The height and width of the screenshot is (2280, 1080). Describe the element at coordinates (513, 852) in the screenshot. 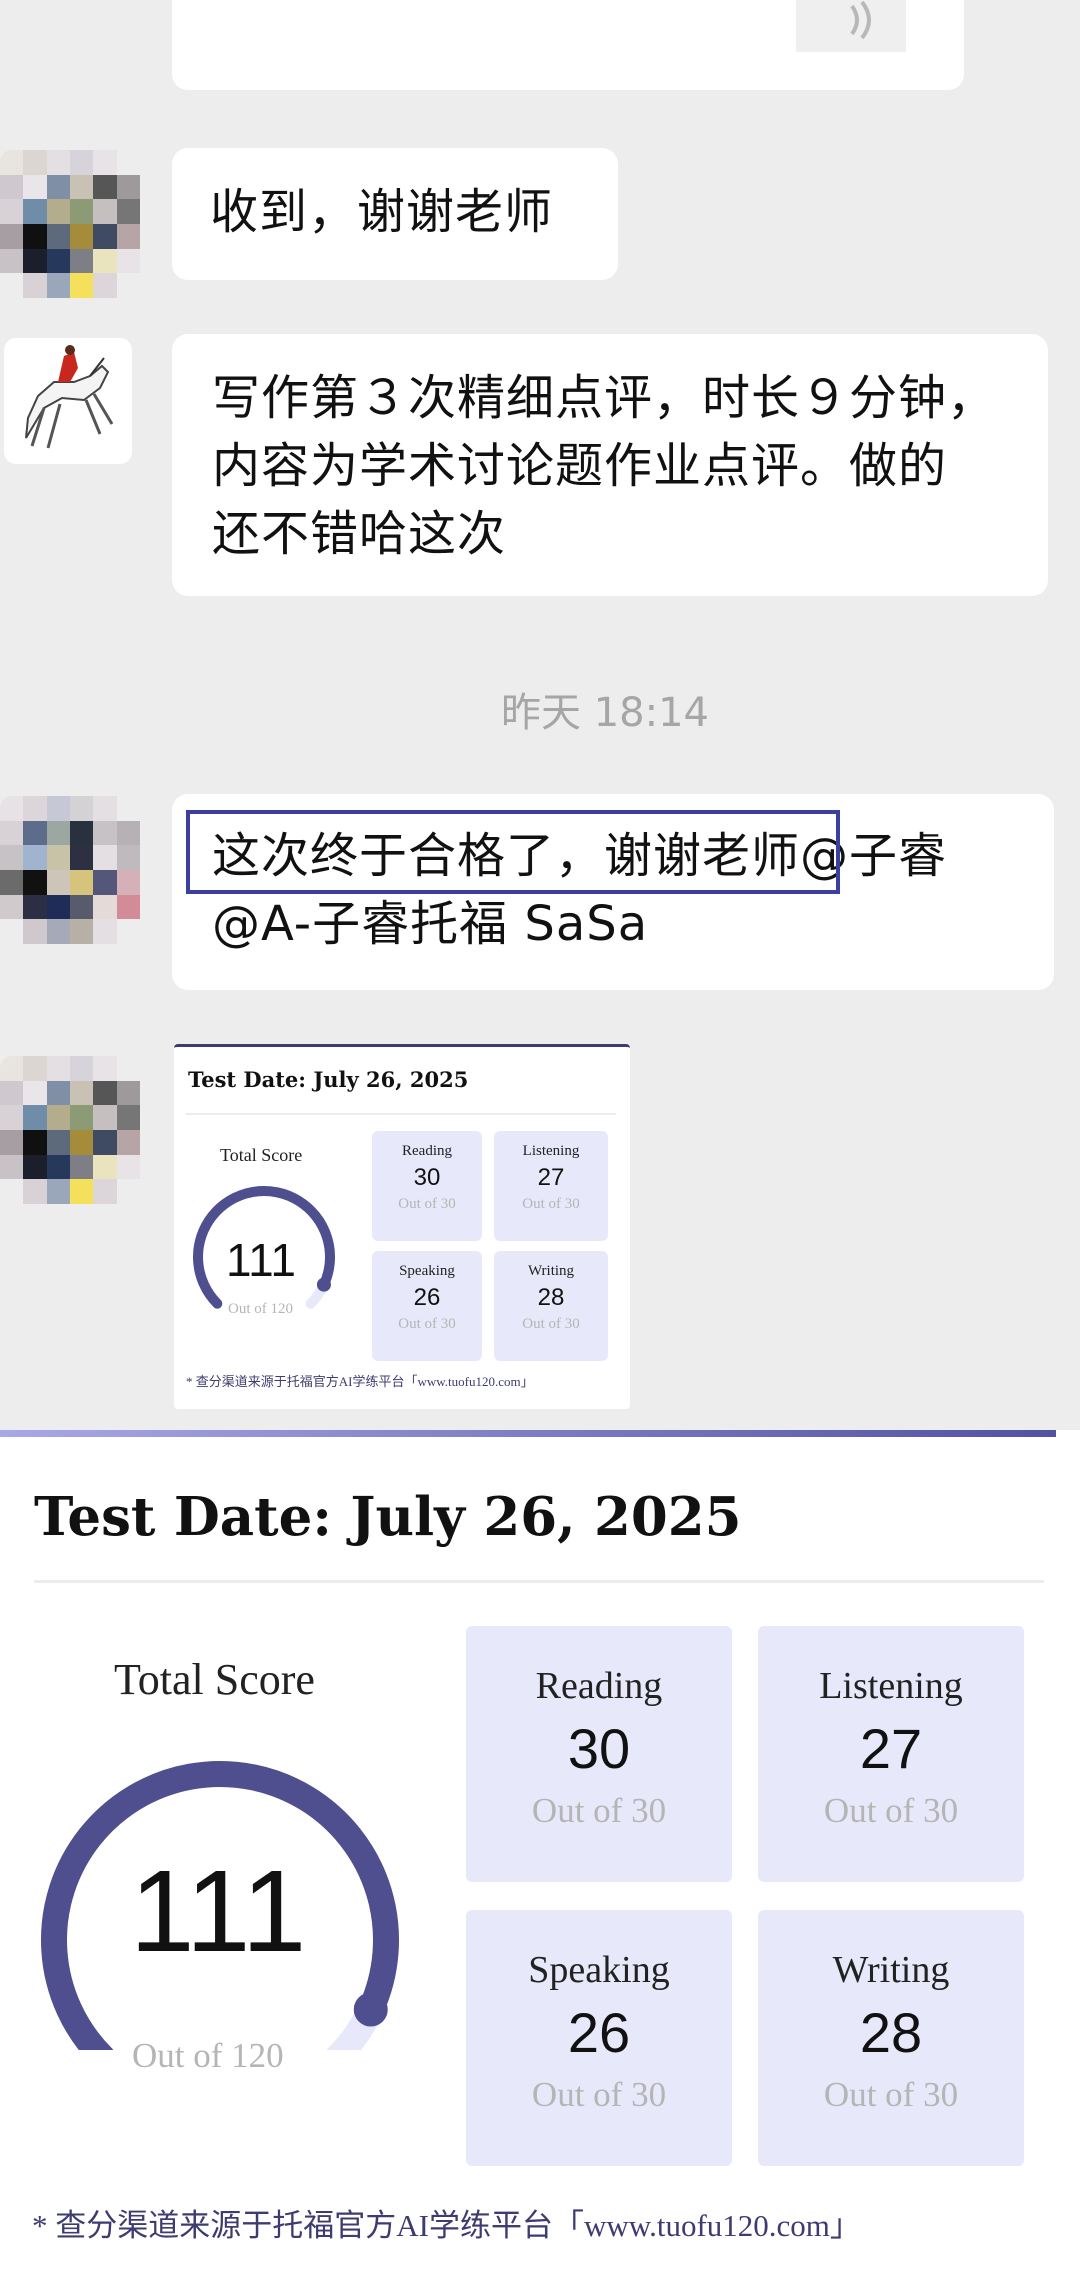

I see `highlight-box` at that location.